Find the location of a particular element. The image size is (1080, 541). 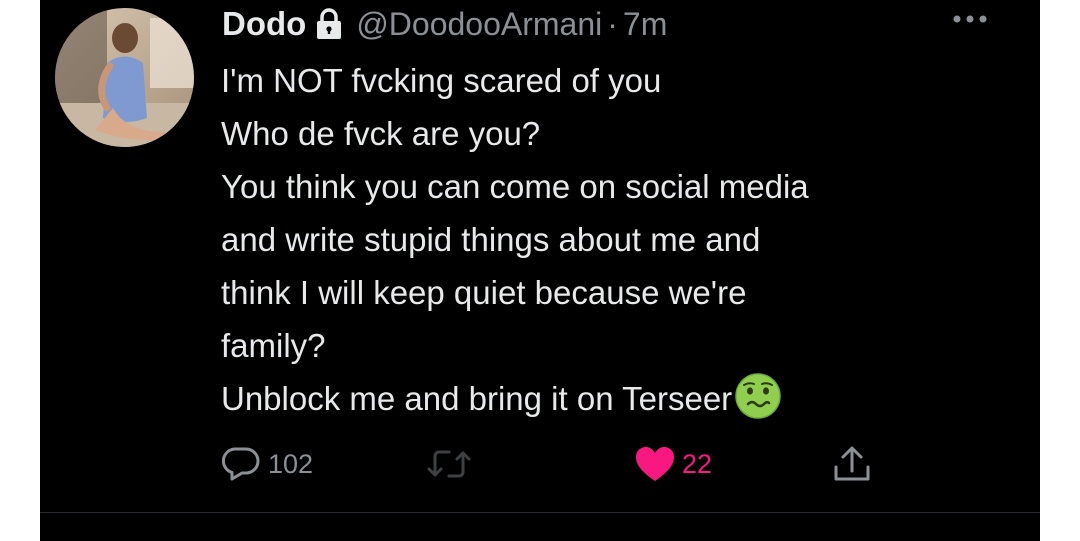

display-name: Dodo is located at coordinates (264, 24).